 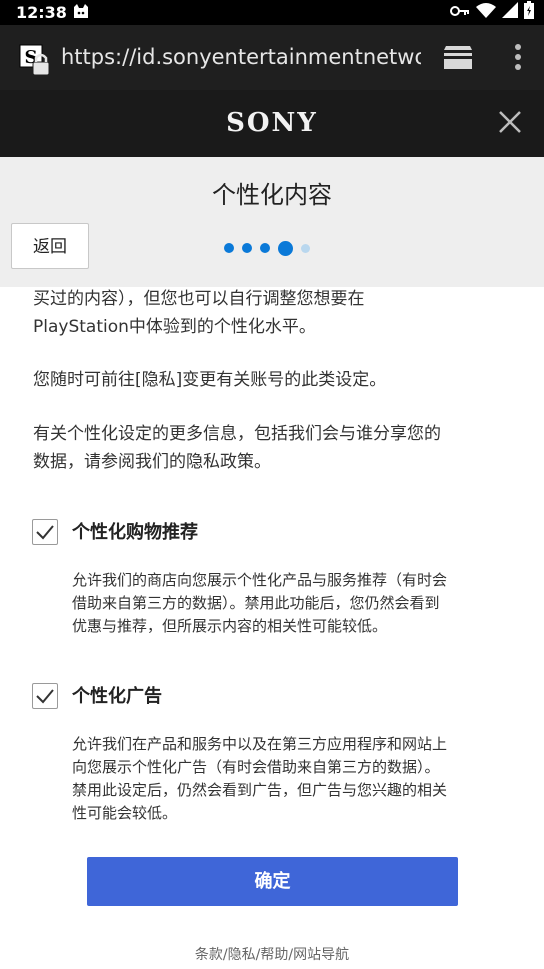 What do you see at coordinates (256, 767) in the screenshot?
I see `description-line: 向您展示个性化广告（有时会借助来自第三方的数据）。` at bounding box center [256, 767].